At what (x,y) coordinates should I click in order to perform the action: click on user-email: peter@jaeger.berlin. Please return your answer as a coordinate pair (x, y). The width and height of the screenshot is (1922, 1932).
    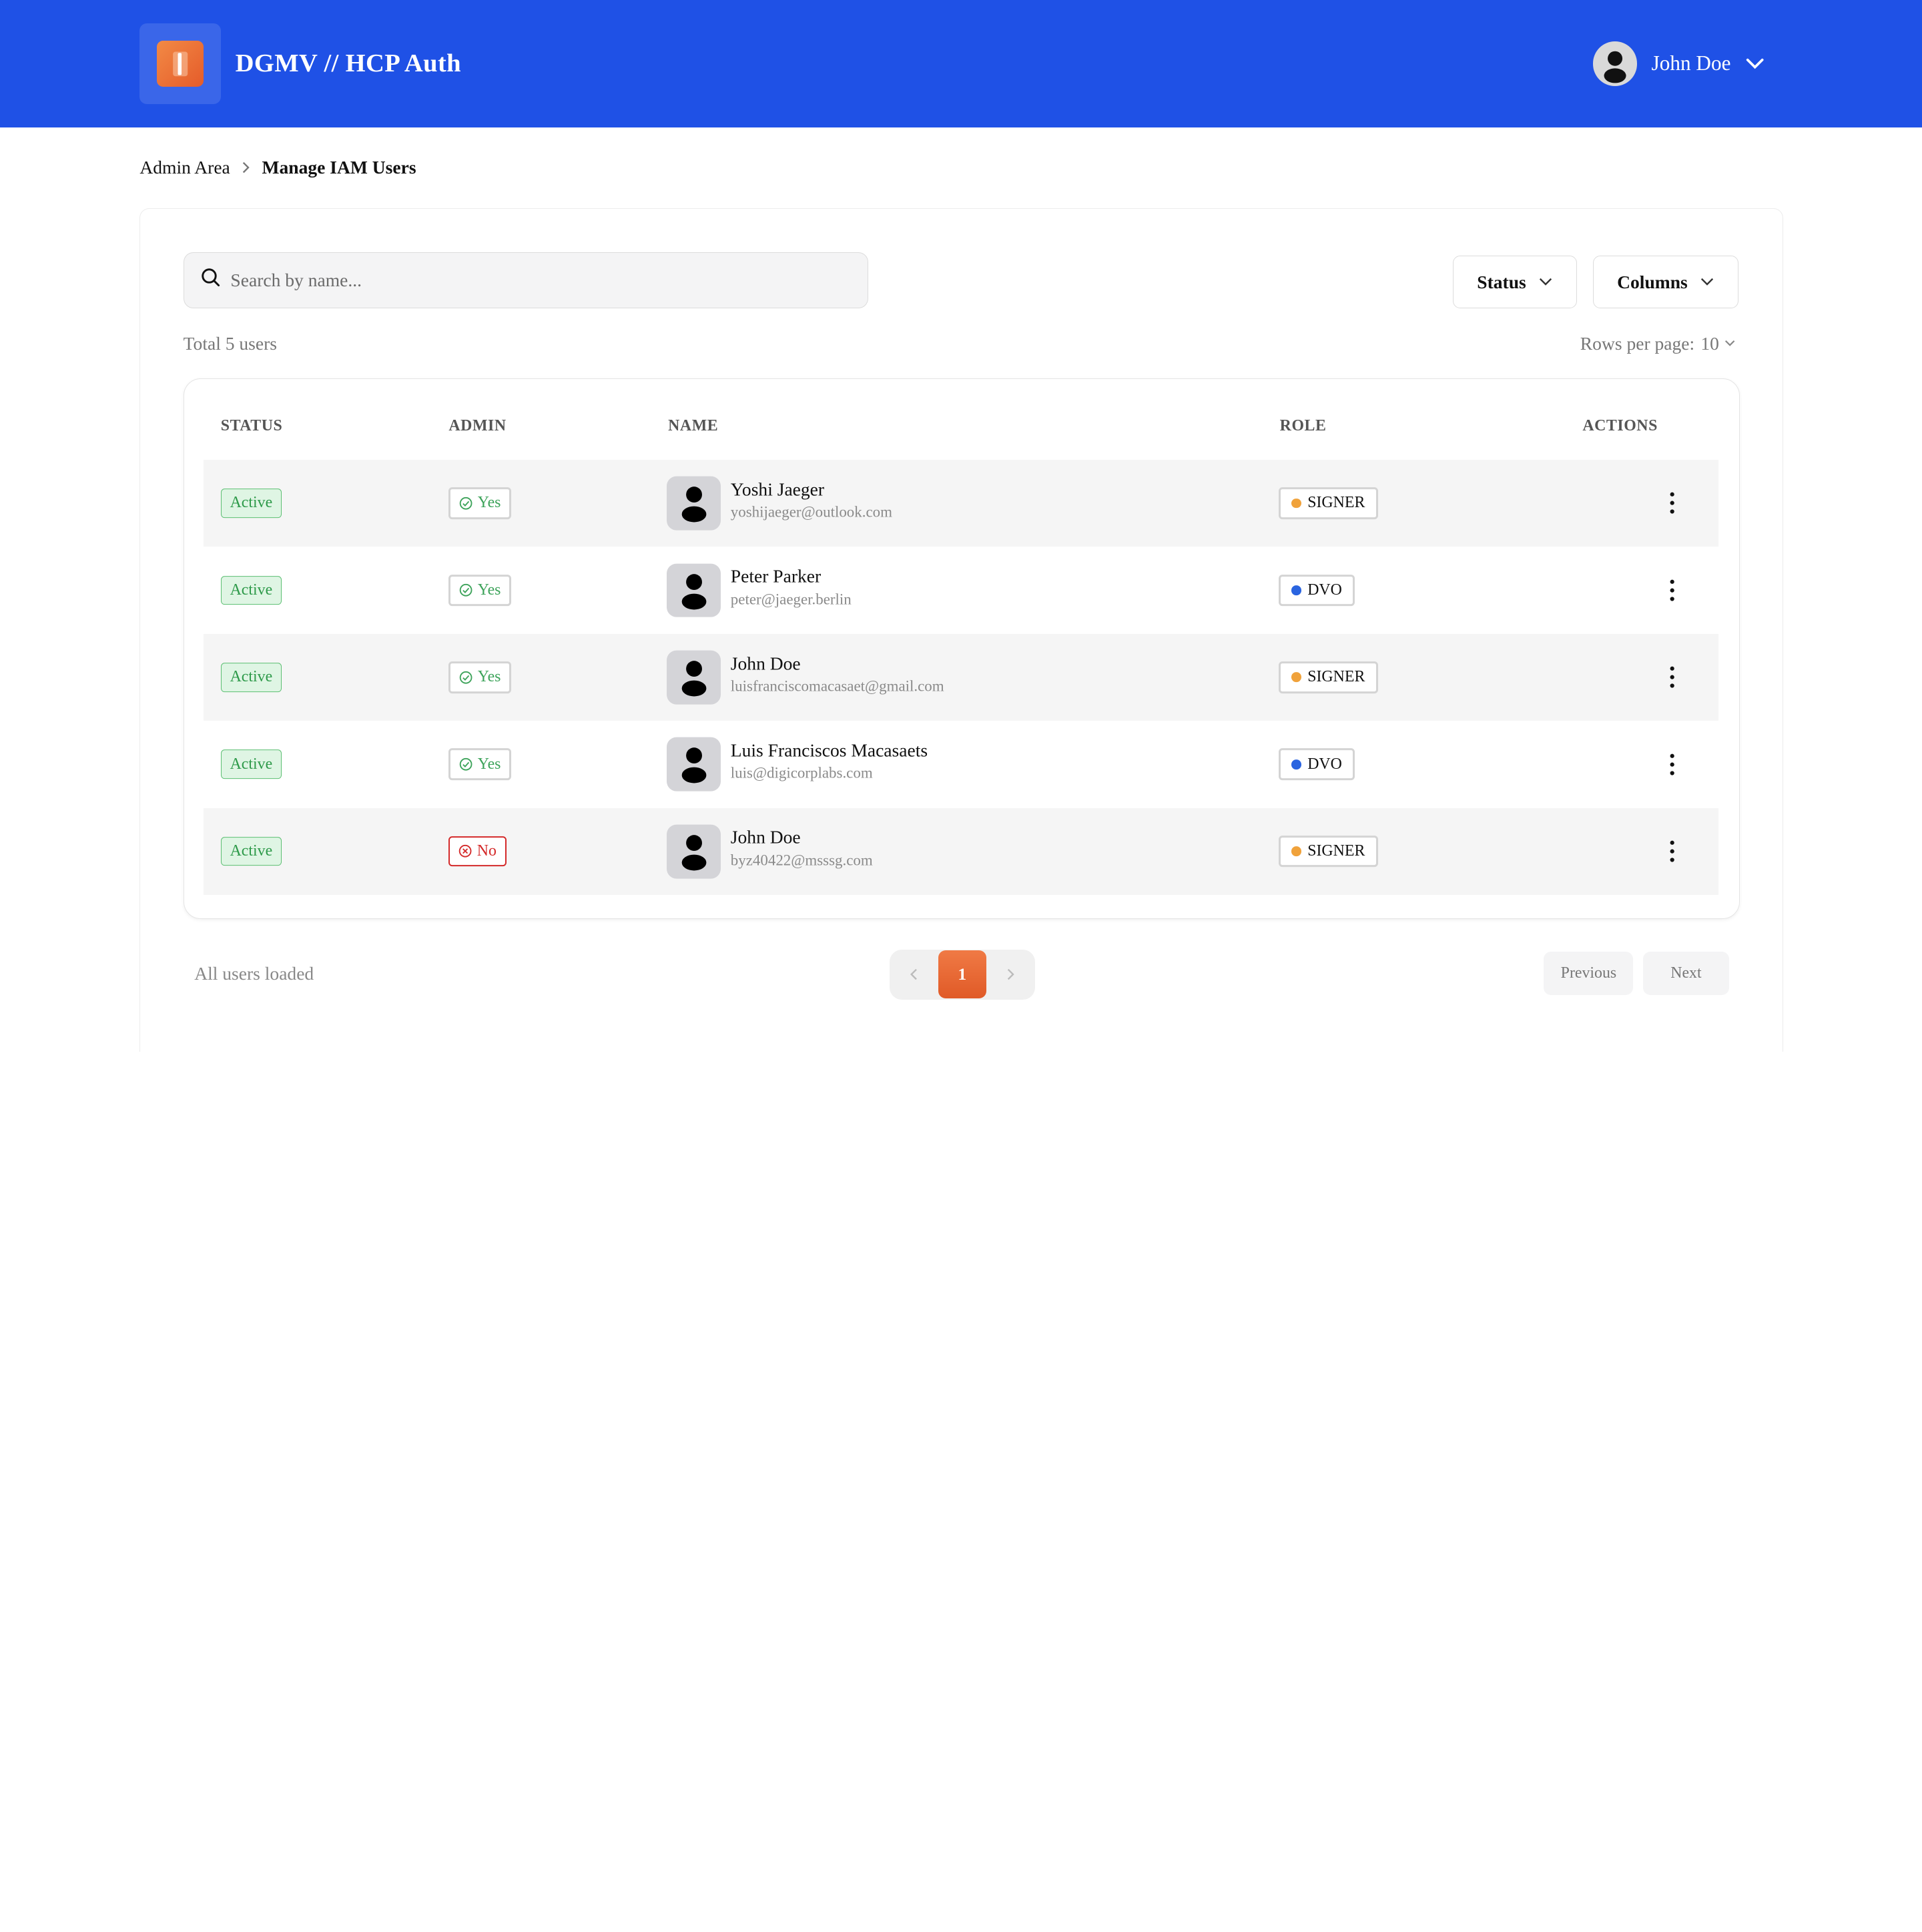
    Looking at the image, I should click on (791, 599).